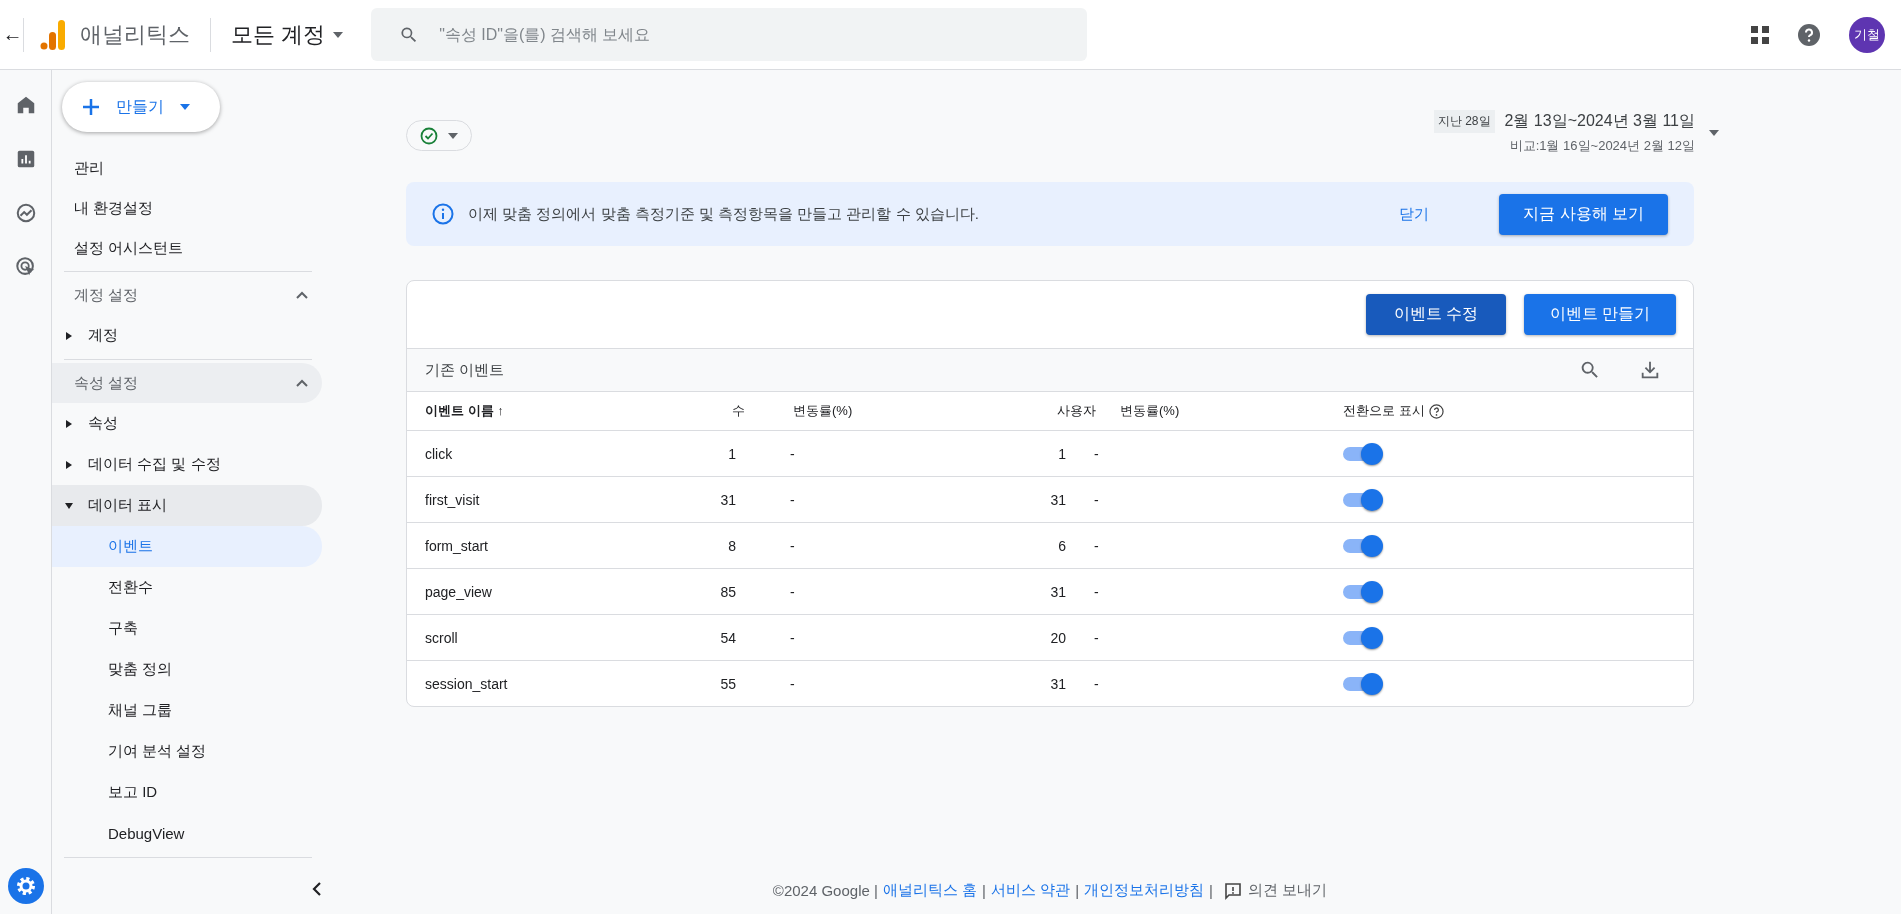 Image resolution: width=1901 pixels, height=914 pixels. What do you see at coordinates (187, 751) in the screenshot?
I see `sidebar-item: 기여 분석 설정` at bounding box center [187, 751].